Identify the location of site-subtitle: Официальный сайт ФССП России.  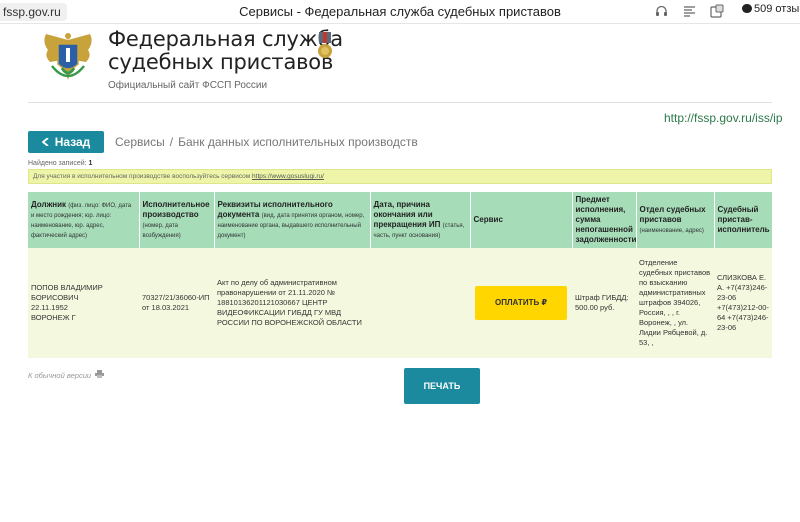
(188, 85).